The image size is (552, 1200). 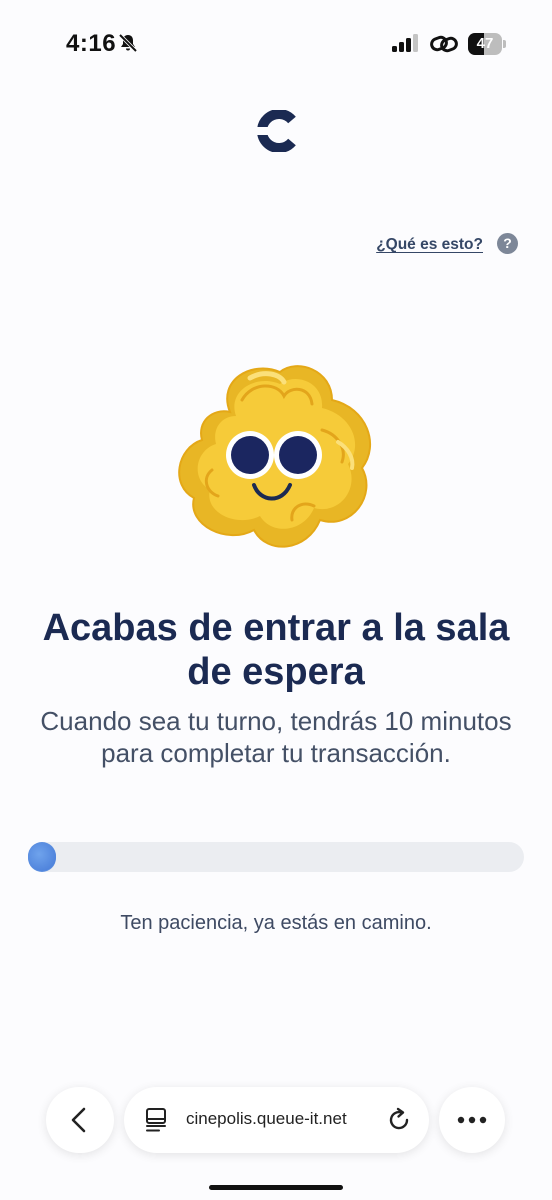 I want to click on battery-level: 47, so click(x=485, y=43).